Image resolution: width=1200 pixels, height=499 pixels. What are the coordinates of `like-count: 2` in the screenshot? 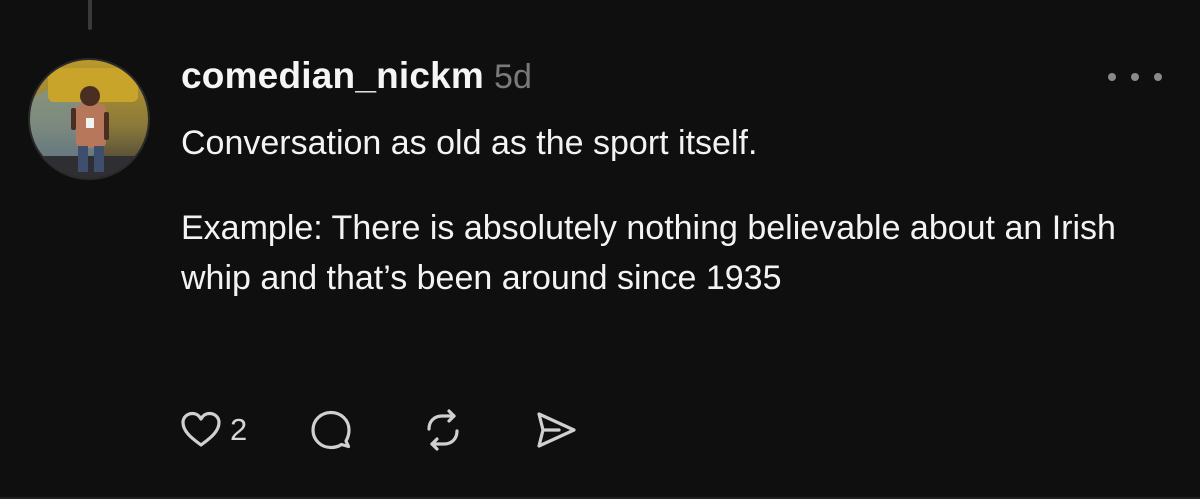 It's located at (239, 429).